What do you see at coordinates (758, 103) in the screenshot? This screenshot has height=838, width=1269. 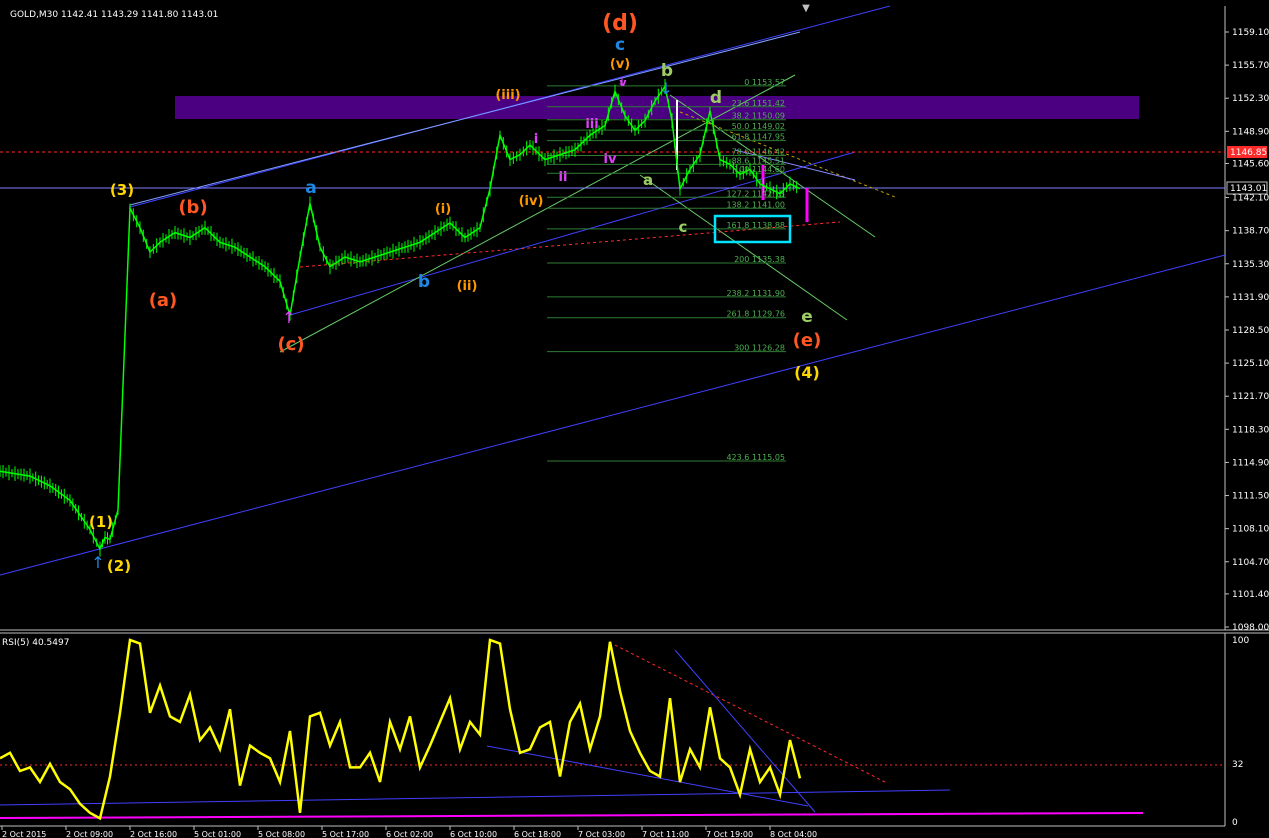 I see `fib-level-label: 23.6 1151.42` at bounding box center [758, 103].